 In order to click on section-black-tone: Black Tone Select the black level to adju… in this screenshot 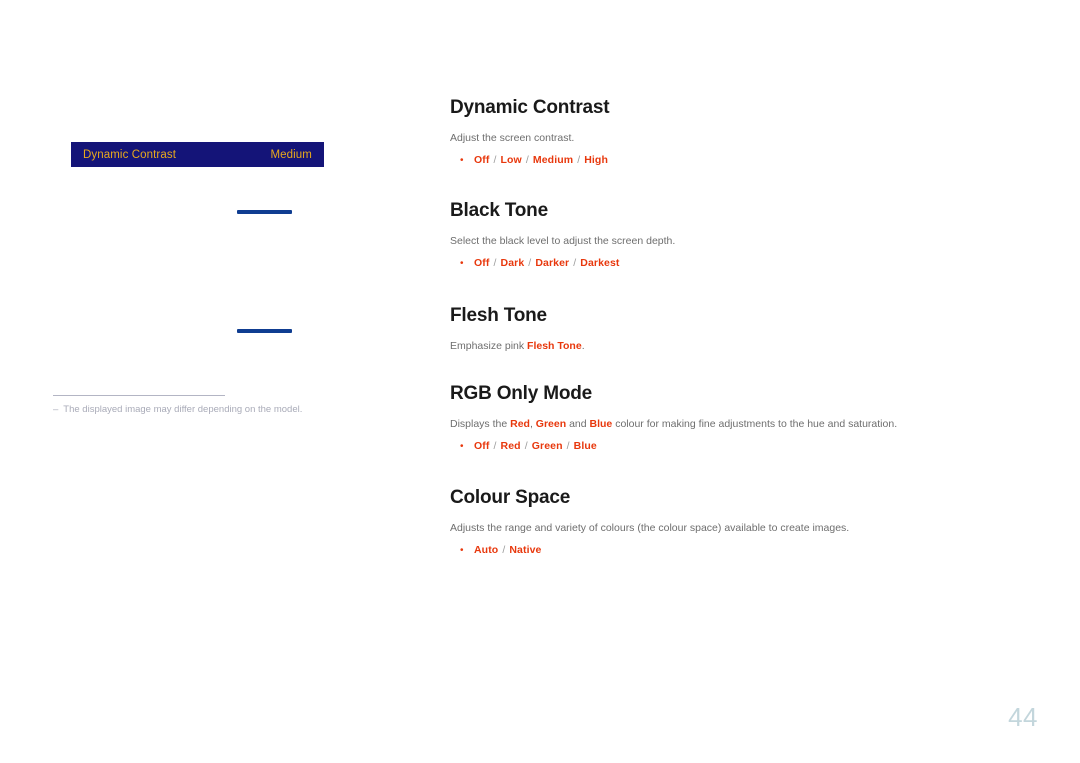, I will do `click(750, 235)`.